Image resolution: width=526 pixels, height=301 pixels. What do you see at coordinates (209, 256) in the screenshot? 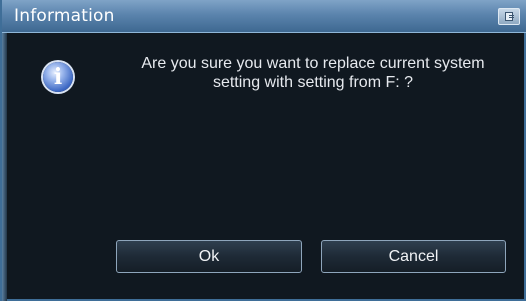
I see `ok-button: Ok` at bounding box center [209, 256].